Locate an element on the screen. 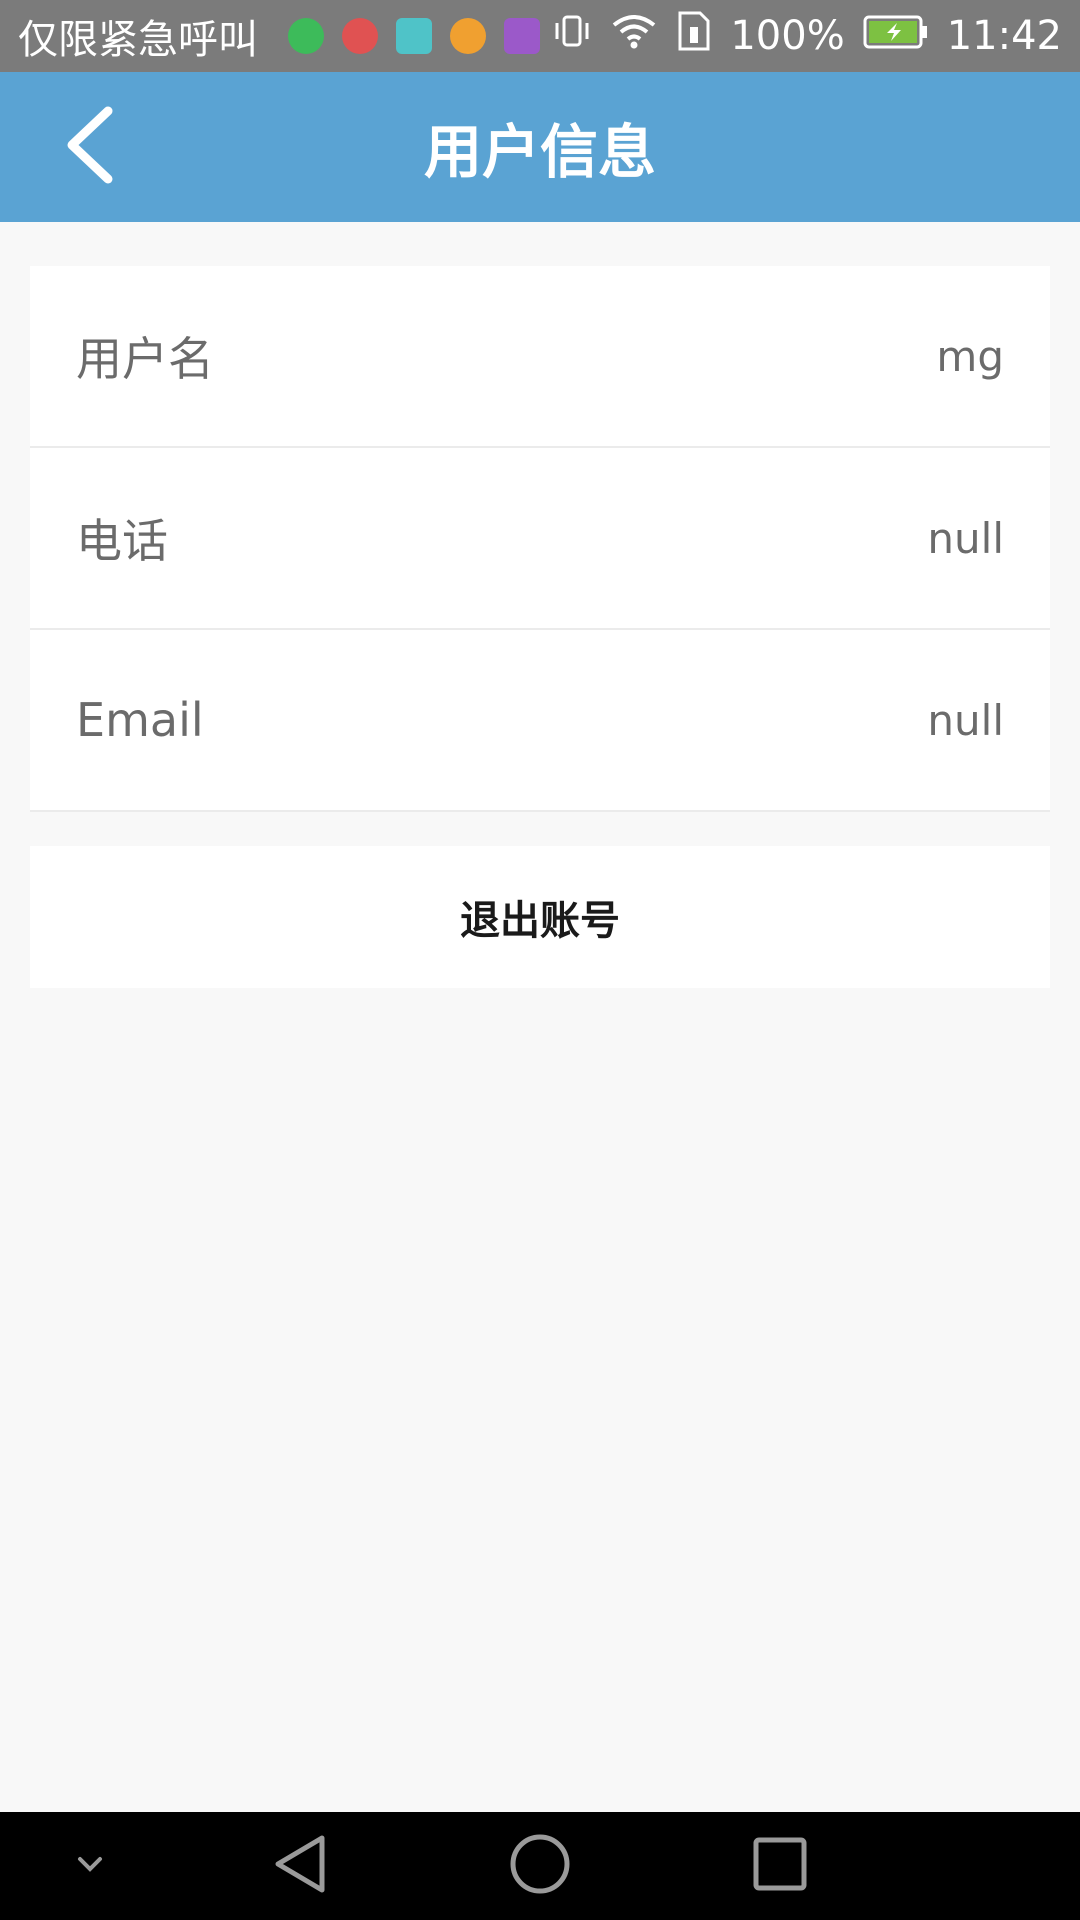  recents-nav-button is located at coordinates (780, 1866).